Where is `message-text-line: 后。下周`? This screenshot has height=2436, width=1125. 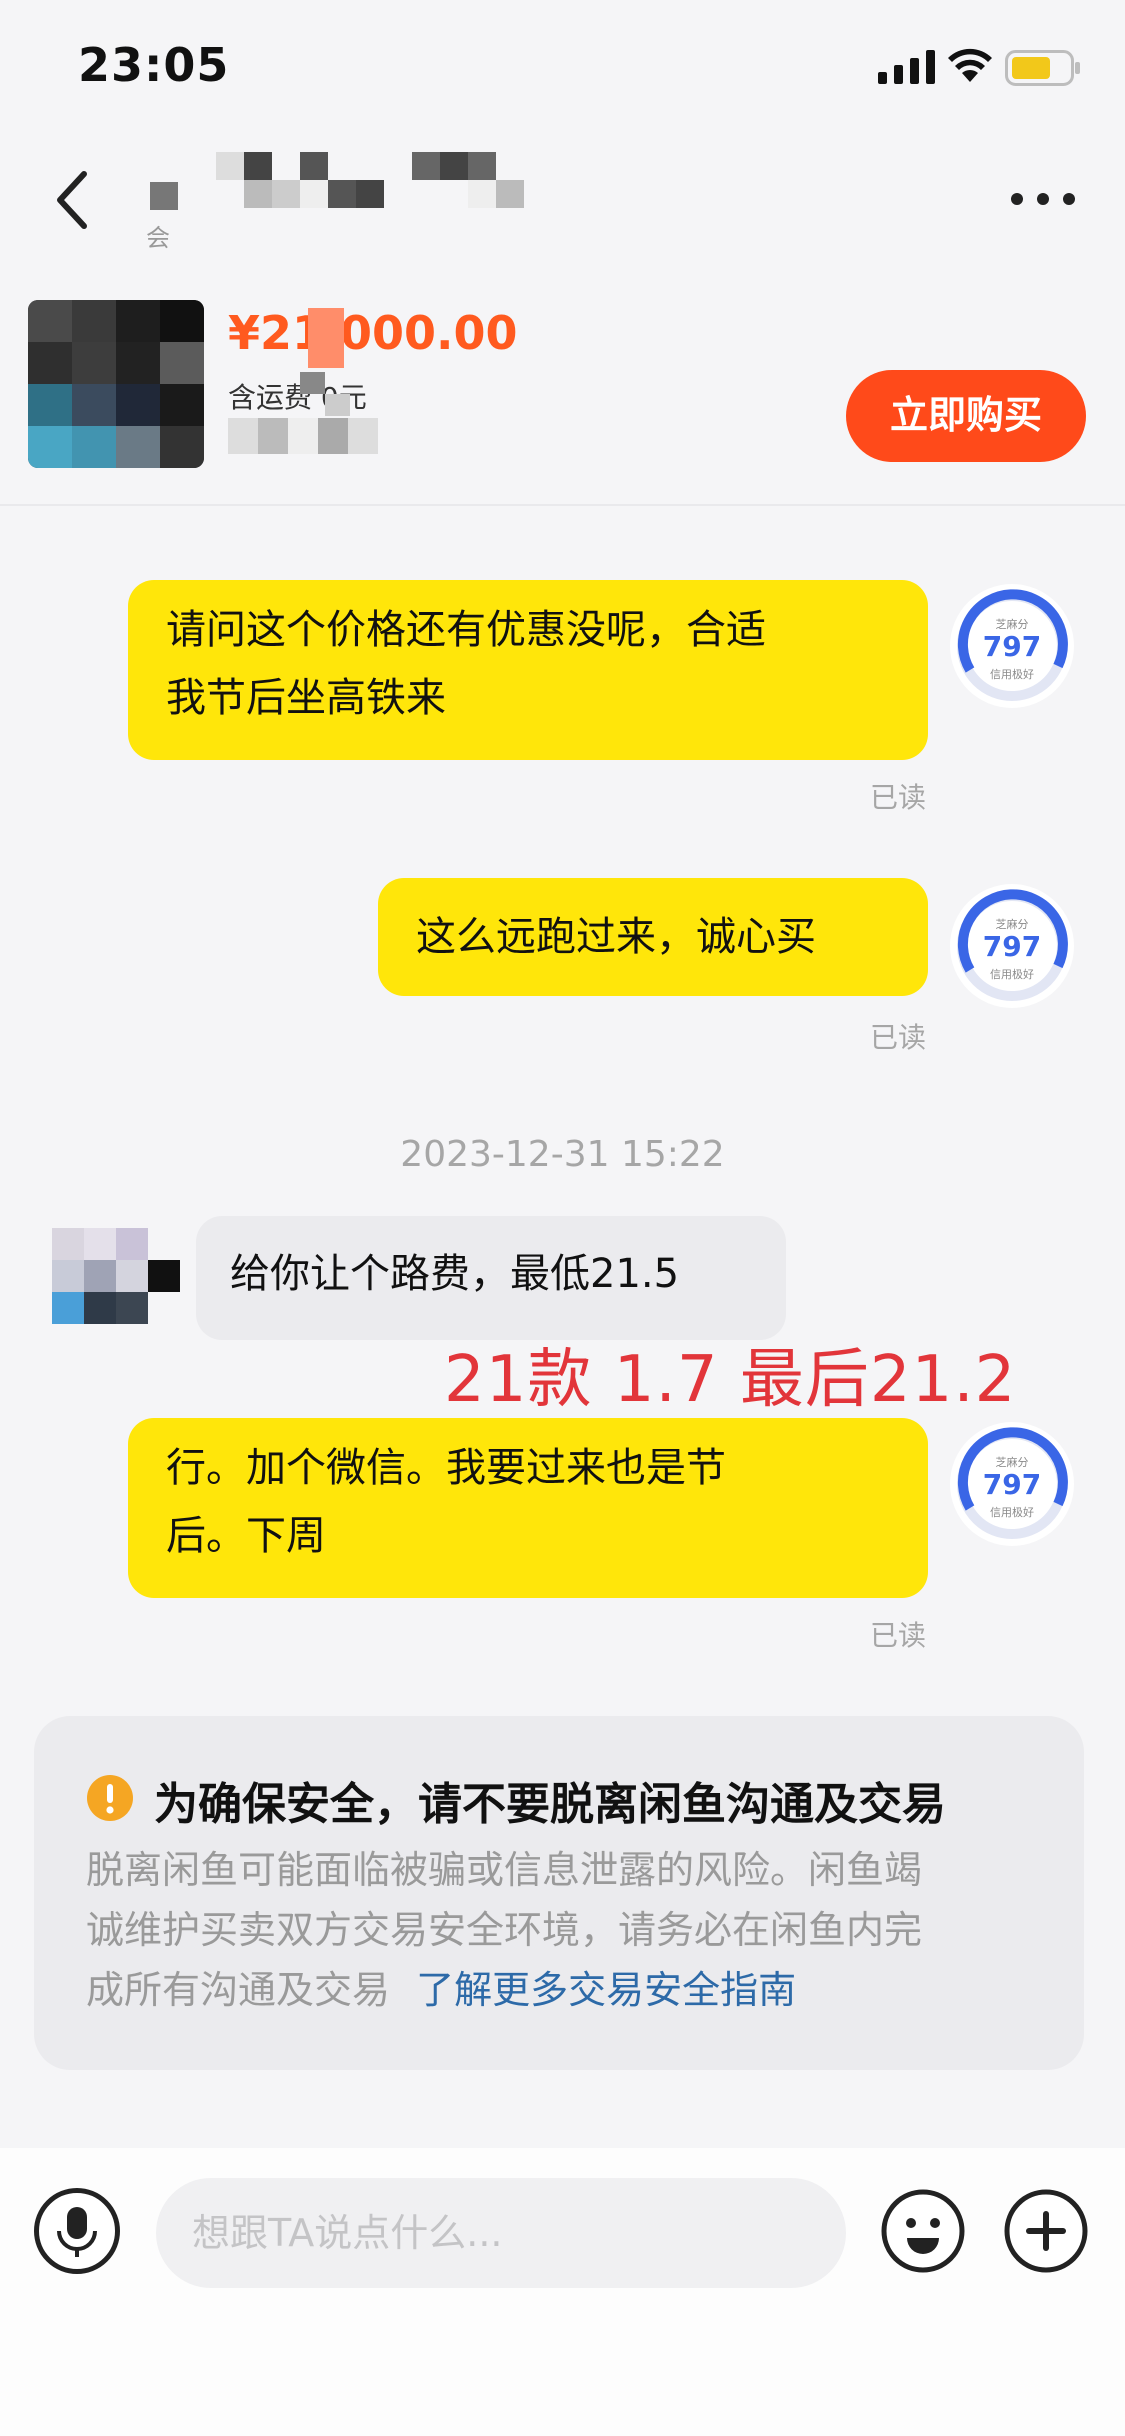
message-text-line: 后。下周 is located at coordinates (246, 1536).